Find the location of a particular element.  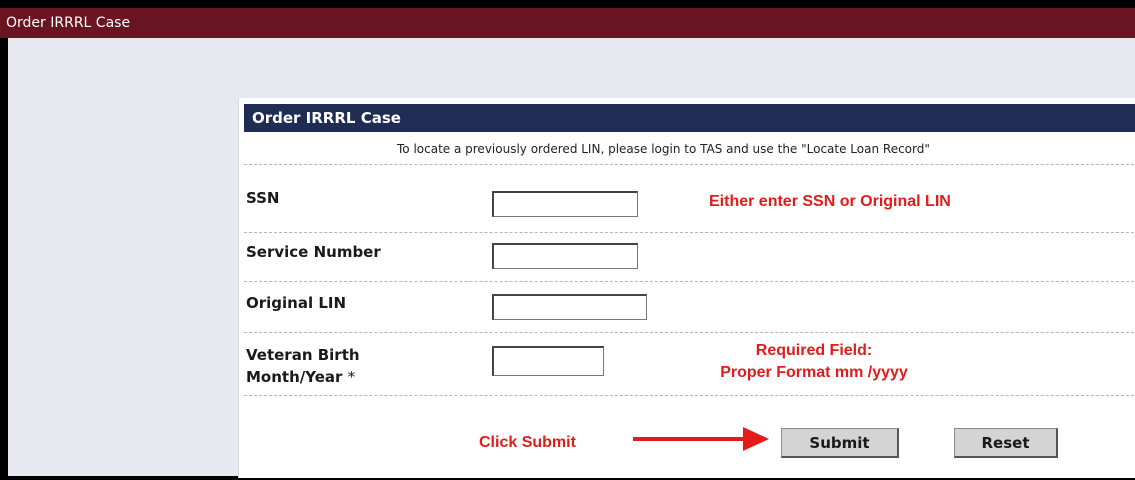

ssn-label: SSN is located at coordinates (263, 198).